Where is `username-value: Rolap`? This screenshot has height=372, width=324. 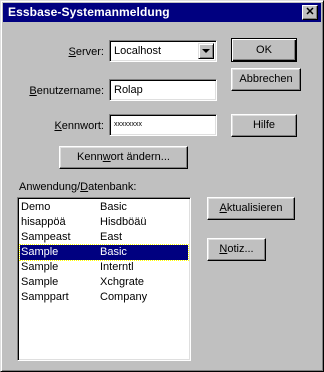
username-value: Rolap is located at coordinates (128, 90).